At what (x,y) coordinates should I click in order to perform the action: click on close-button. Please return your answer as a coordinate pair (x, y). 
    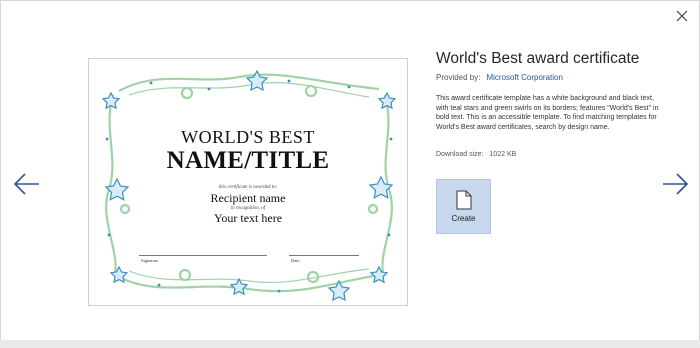
    Looking at the image, I should click on (682, 16).